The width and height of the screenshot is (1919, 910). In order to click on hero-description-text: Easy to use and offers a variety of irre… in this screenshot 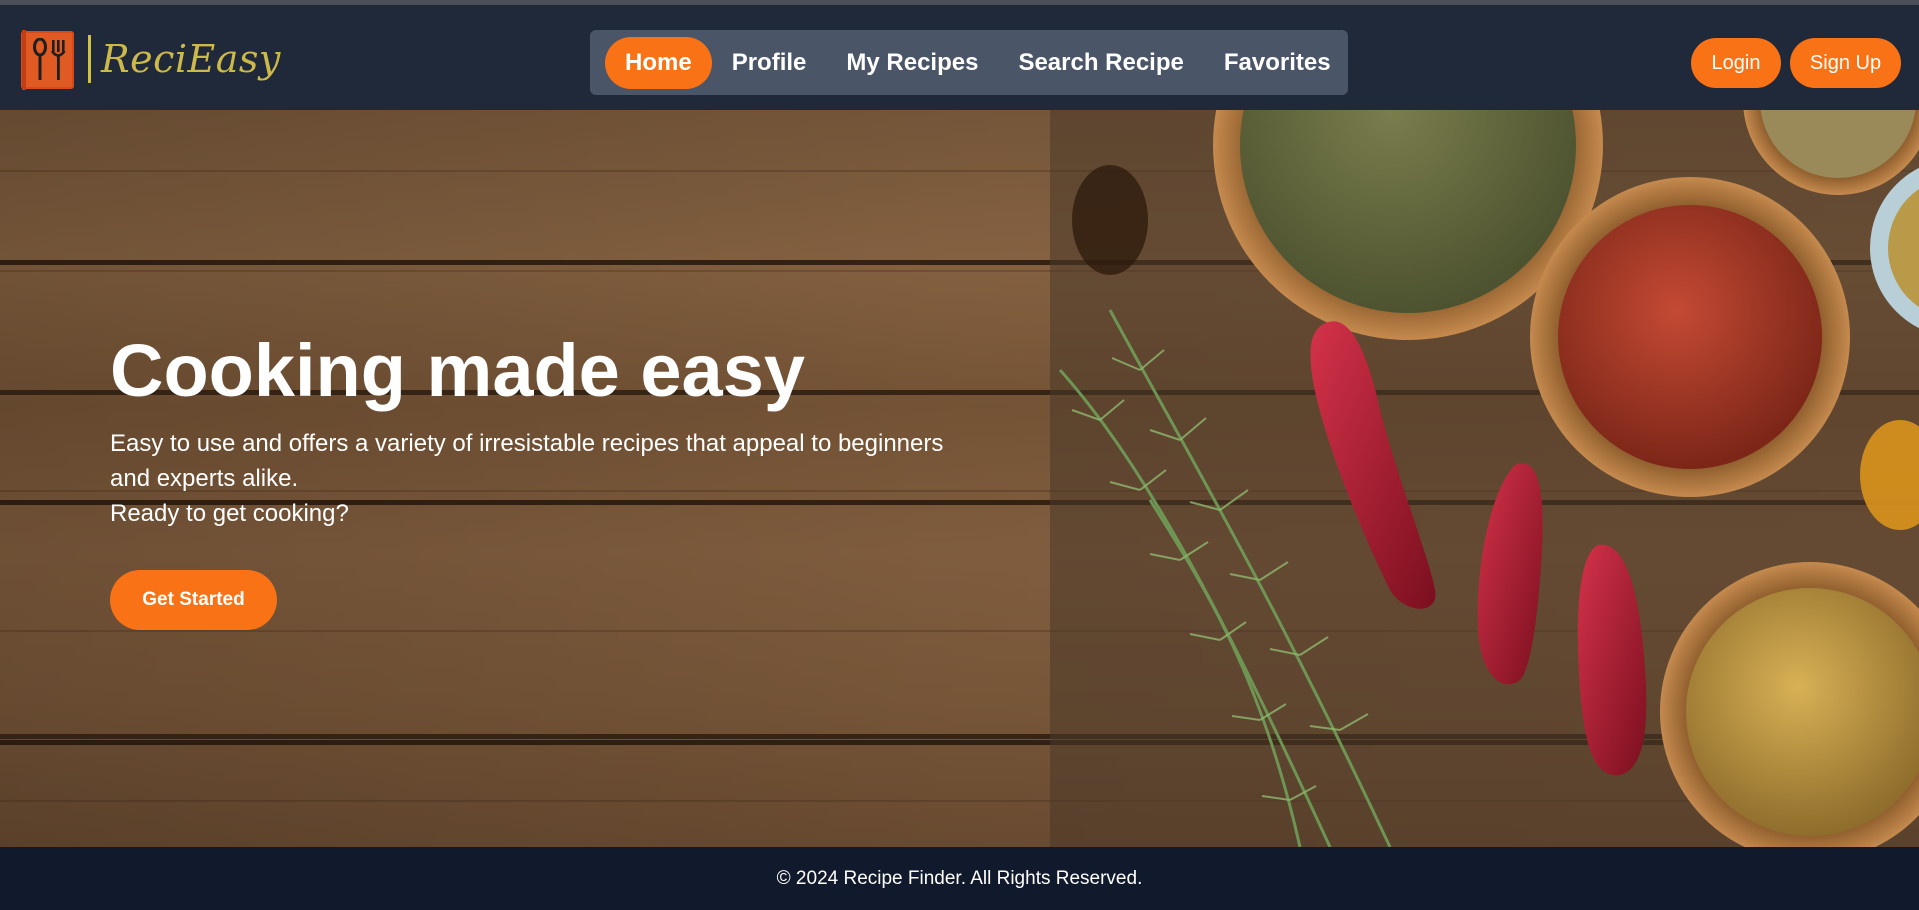, I will do `click(527, 461)`.